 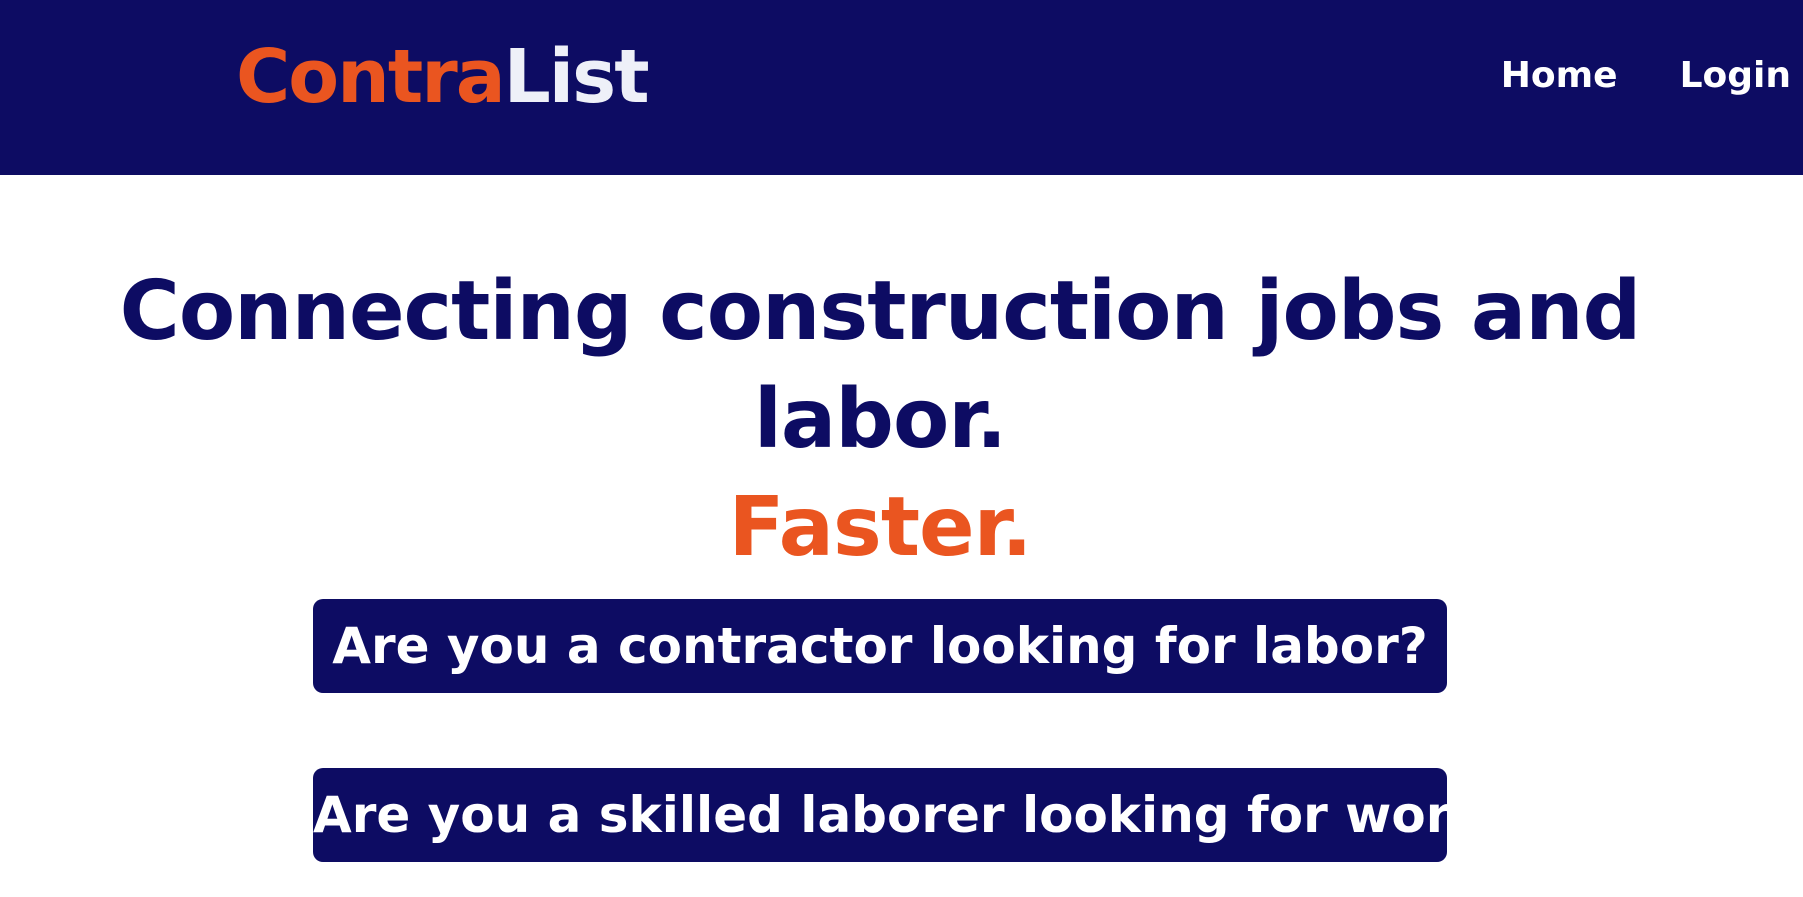 I want to click on logo-part-list: List, so click(x=576, y=77).